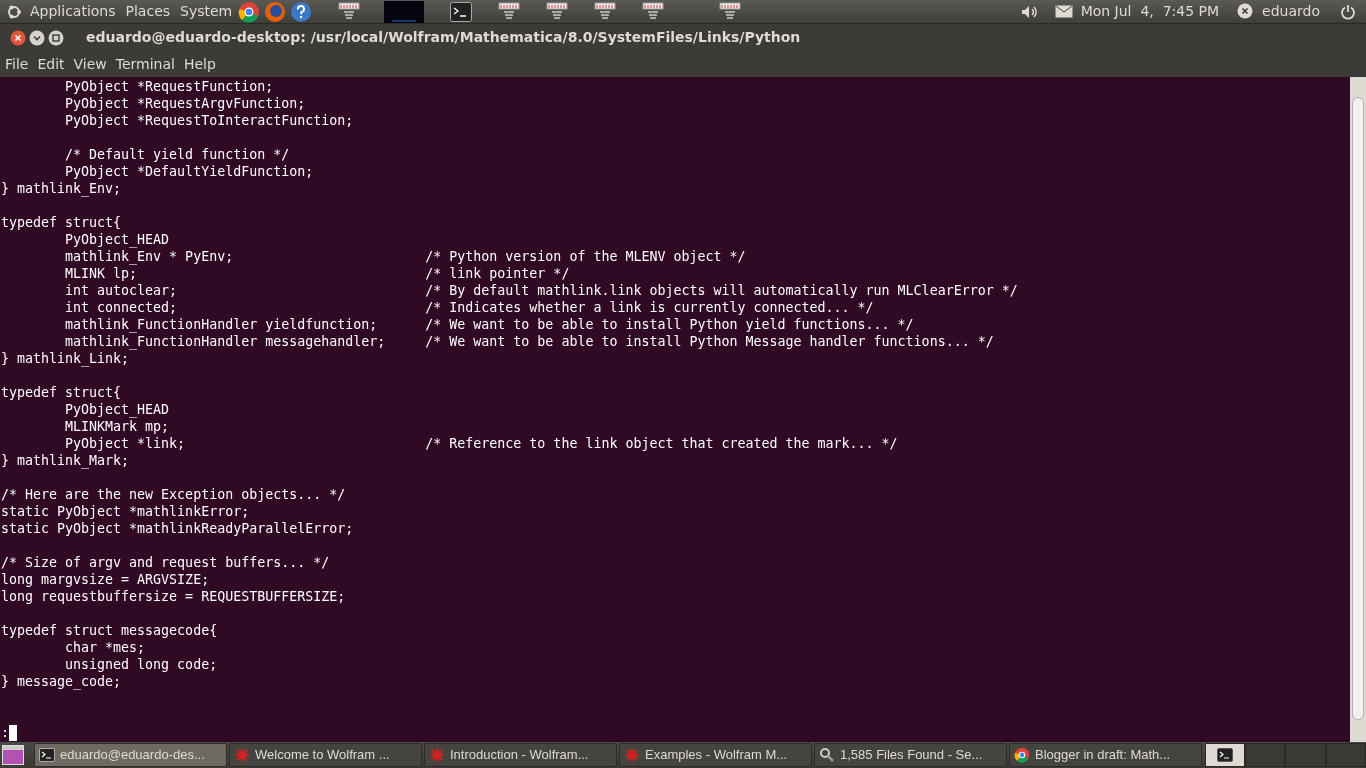 The width and height of the screenshot is (1366, 768). Describe the element at coordinates (301, 11) in the screenshot. I see `help-icon` at that location.